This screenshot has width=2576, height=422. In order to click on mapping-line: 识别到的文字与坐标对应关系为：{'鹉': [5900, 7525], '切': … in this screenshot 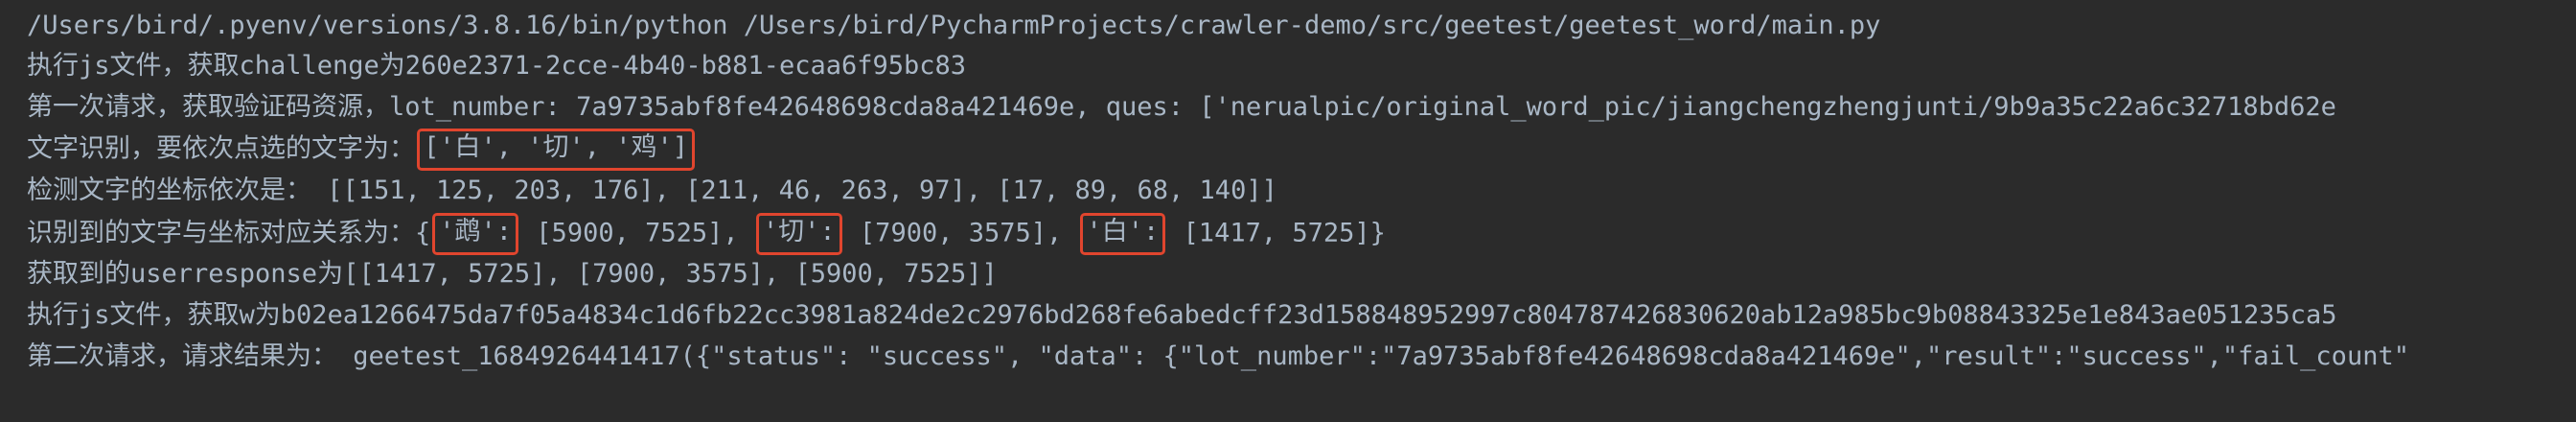, I will do `click(706, 234)`.